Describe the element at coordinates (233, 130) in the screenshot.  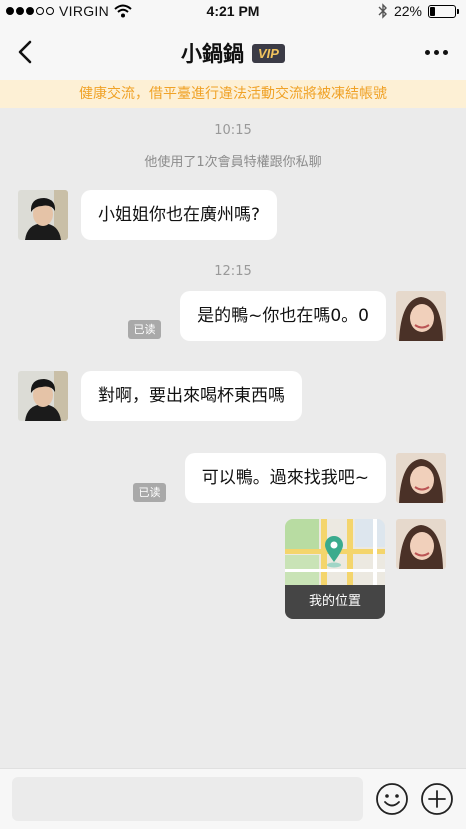
I see `timestamp: 10:15` at that location.